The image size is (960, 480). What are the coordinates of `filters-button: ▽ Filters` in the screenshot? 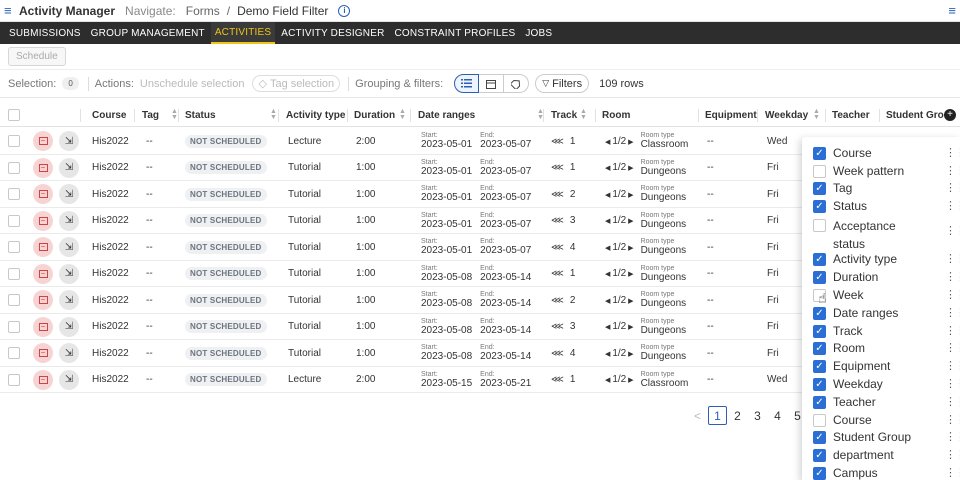 It's located at (562, 83).